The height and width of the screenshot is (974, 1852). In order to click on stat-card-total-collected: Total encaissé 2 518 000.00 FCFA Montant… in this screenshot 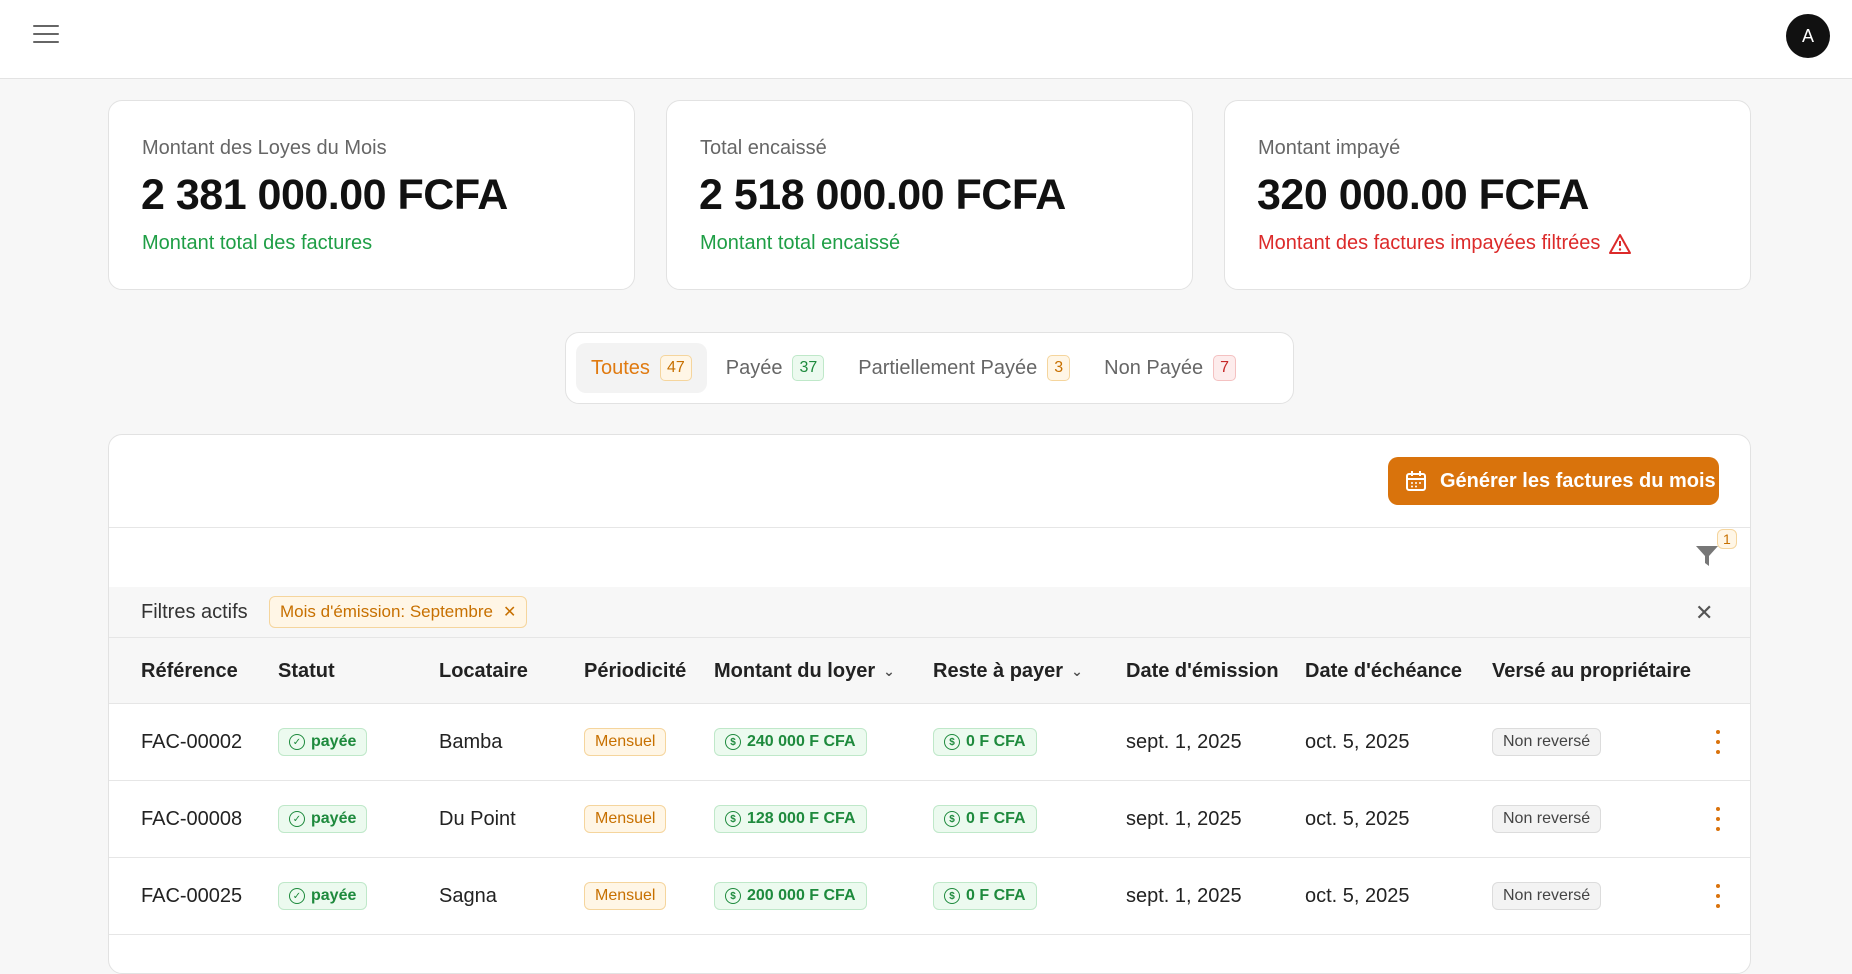, I will do `click(929, 195)`.